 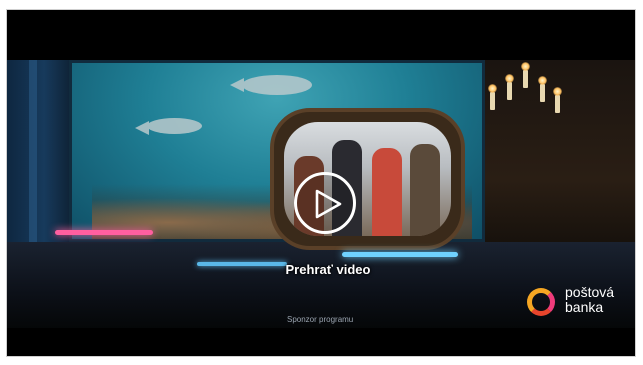 I want to click on sponsor-logo: poštová banka, so click(x=577, y=305).